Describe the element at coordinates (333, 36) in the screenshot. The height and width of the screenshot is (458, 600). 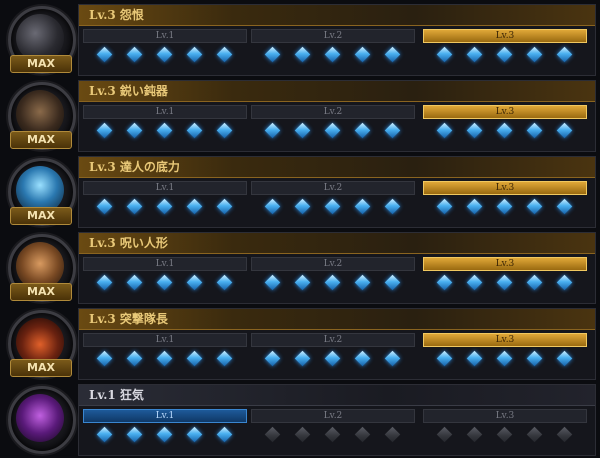
I see `tier-label: Lv.2` at that location.